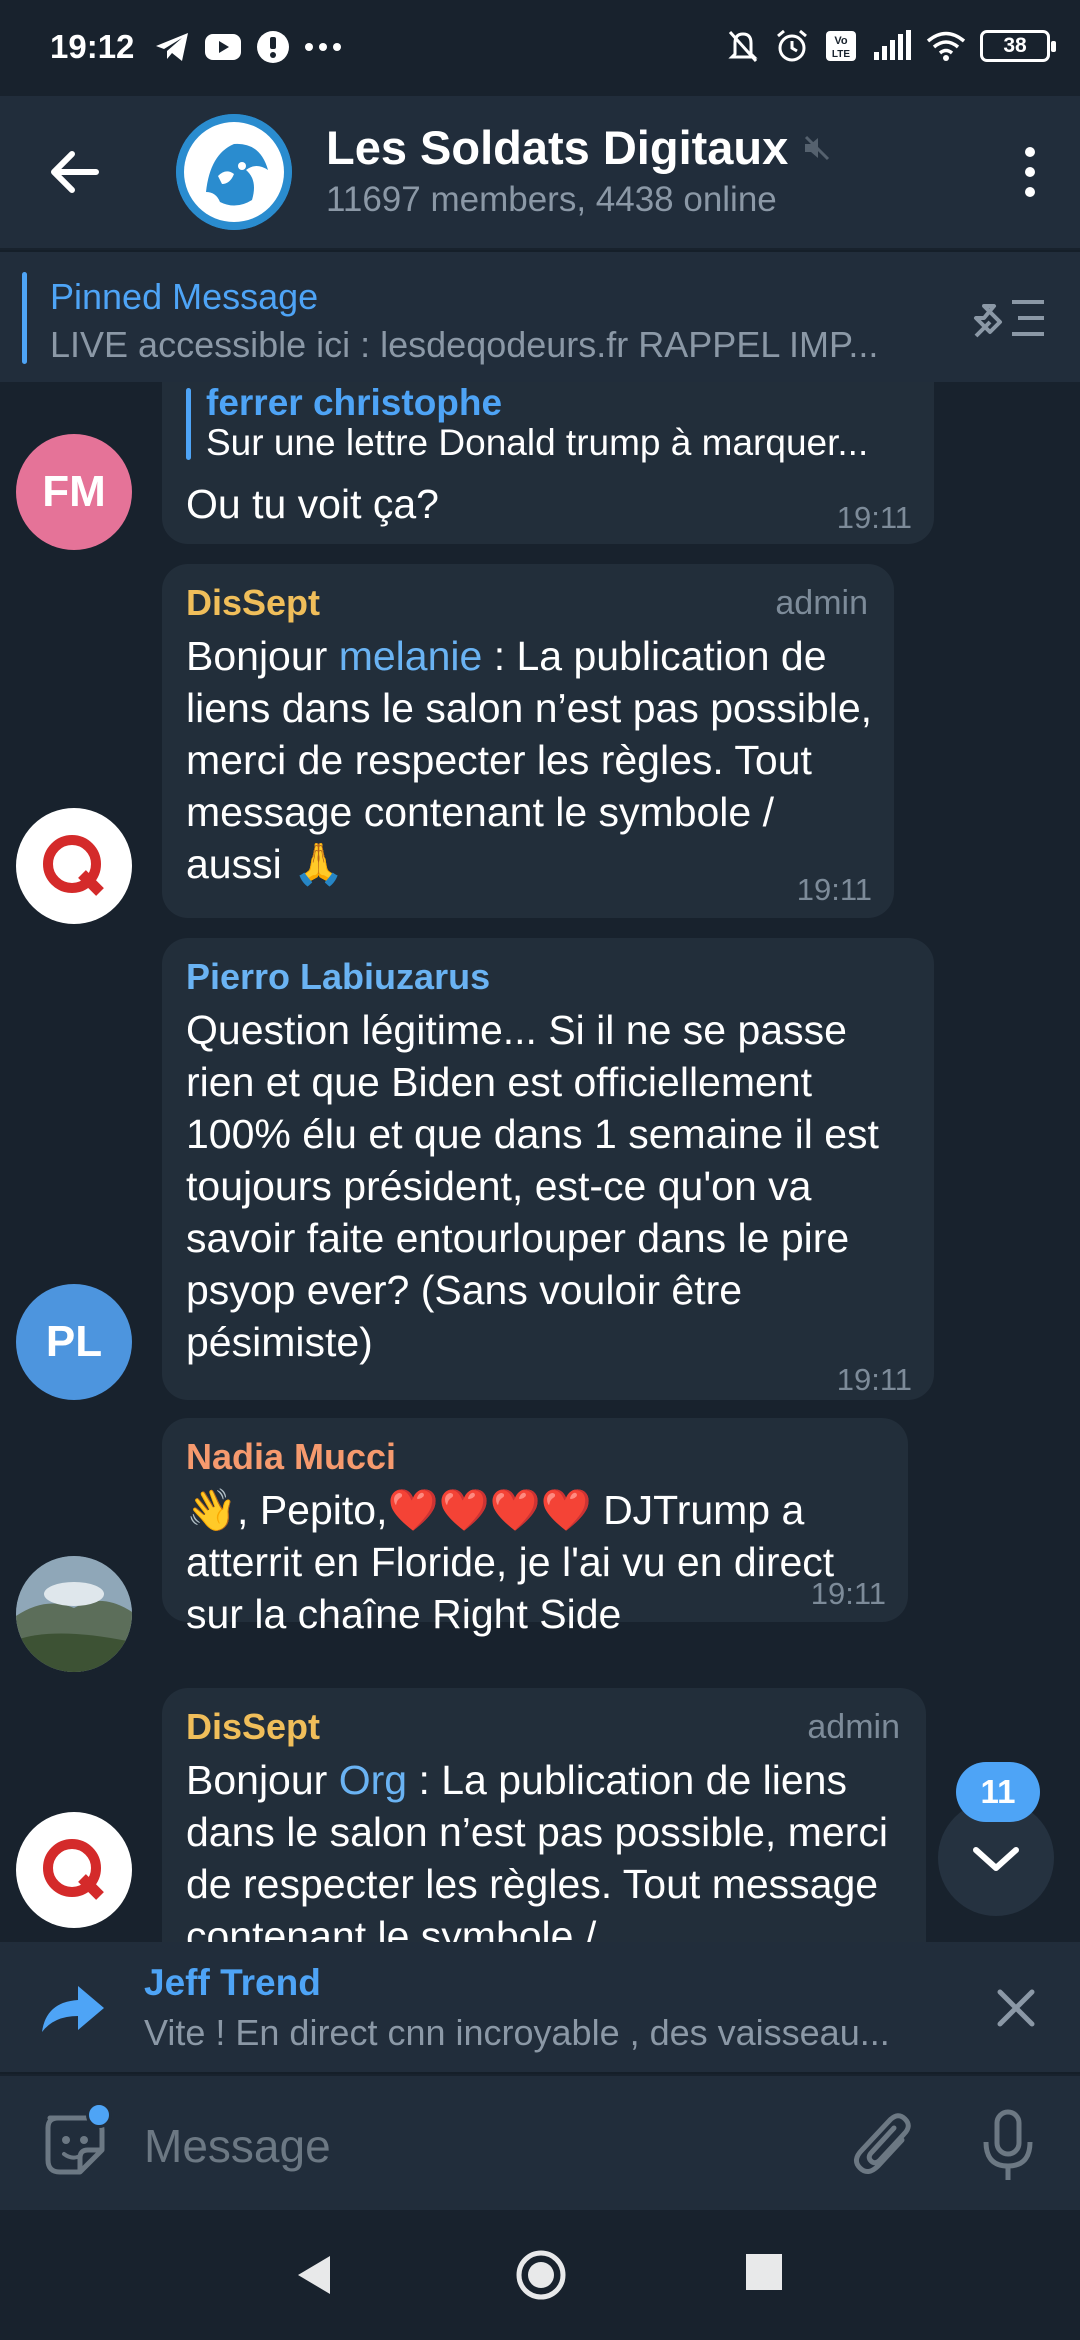  I want to click on reply-accent-bar, so click(188, 424).